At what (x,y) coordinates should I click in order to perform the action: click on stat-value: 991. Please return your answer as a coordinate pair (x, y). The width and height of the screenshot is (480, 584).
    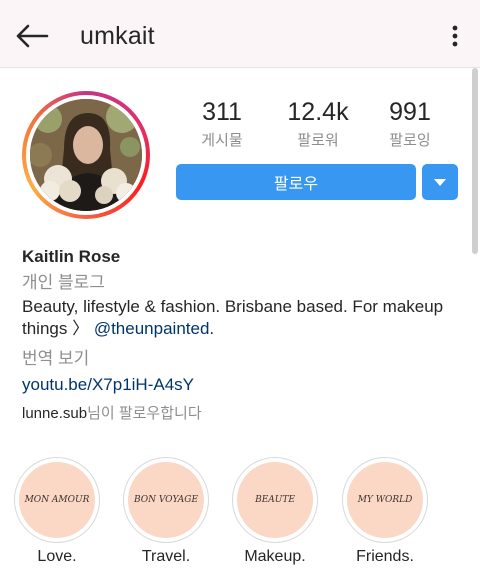
    Looking at the image, I should click on (410, 112).